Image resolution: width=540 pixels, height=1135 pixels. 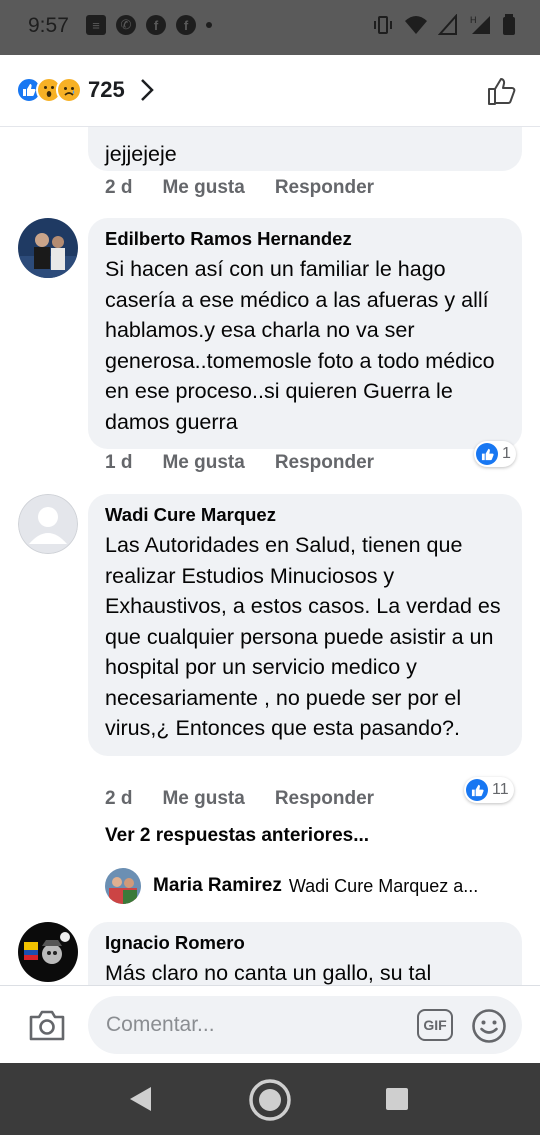 I want to click on status-bar: 9:57 ≡ ✆ f f H, so click(x=270, y=27).